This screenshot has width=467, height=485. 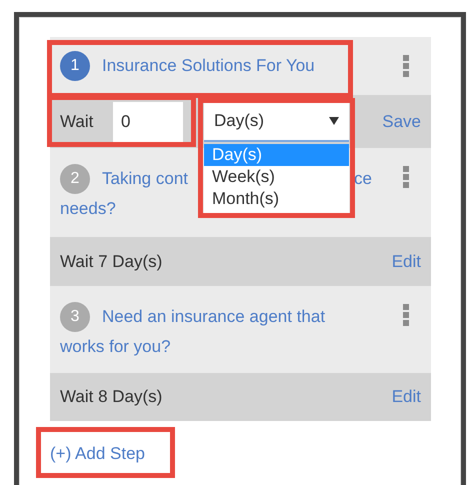 I want to click on add-step-link: (+) Add Step, so click(x=97, y=453).